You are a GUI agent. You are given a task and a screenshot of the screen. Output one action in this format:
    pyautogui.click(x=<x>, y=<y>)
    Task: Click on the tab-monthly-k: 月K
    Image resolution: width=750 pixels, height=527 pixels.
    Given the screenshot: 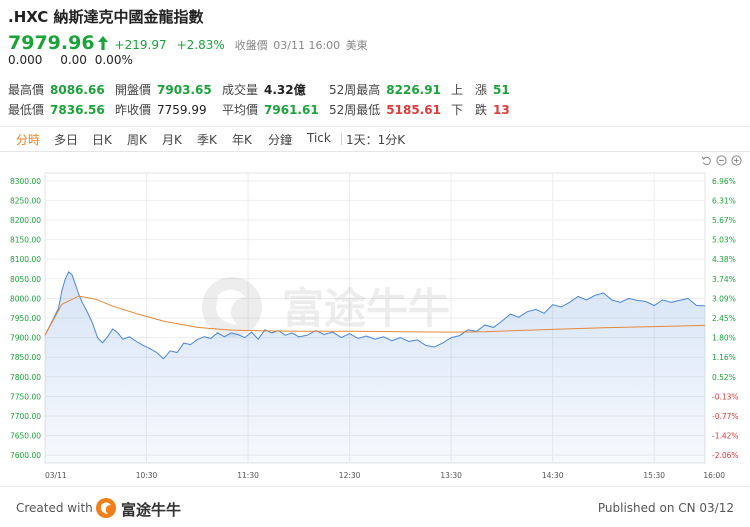 What is the action you would take?
    pyautogui.click(x=172, y=139)
    